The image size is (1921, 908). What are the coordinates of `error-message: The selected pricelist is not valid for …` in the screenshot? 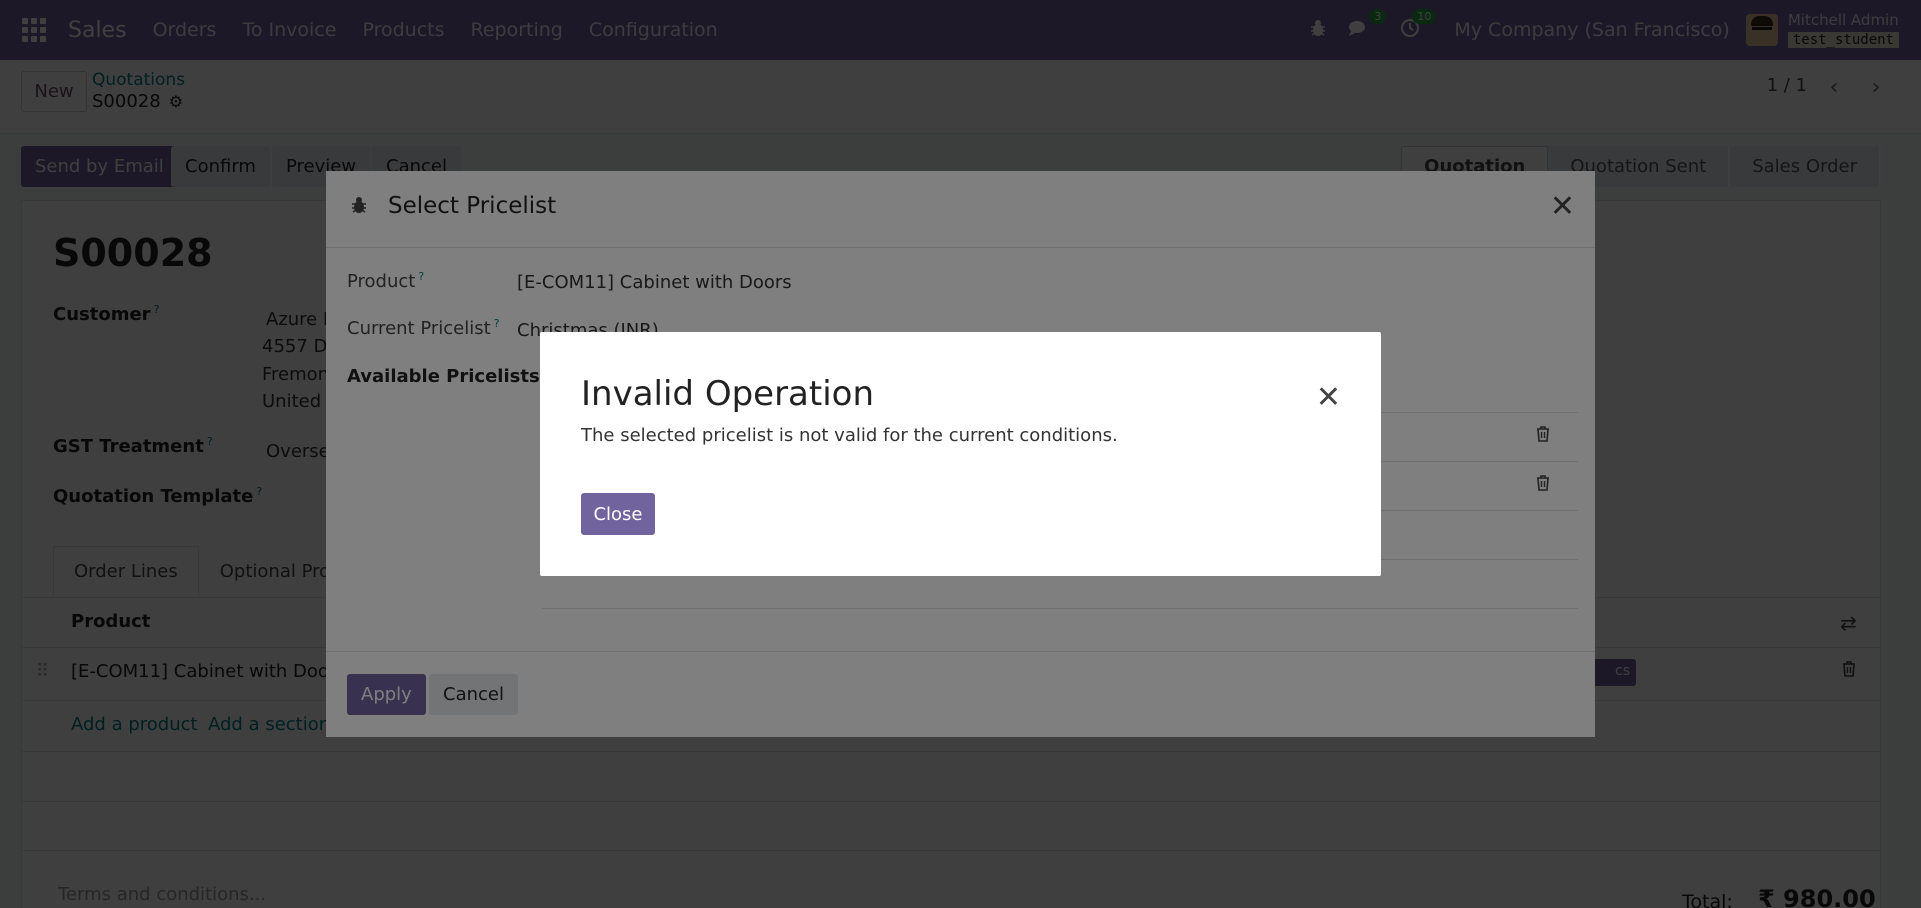 It's located at (849, 435).